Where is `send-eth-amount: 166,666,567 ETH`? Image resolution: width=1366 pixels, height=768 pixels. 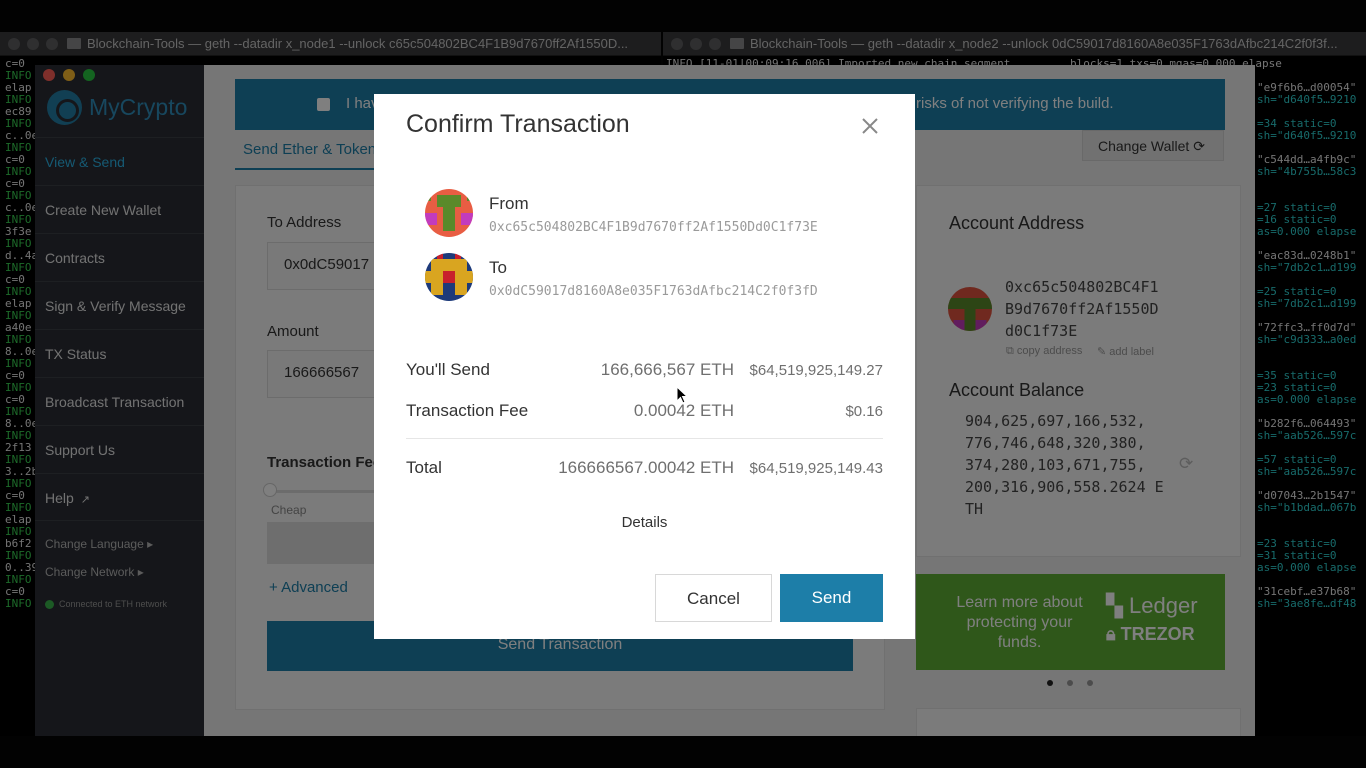
send-eth-amount: 166,666,567 ETH is located at coordinates (667, 369).